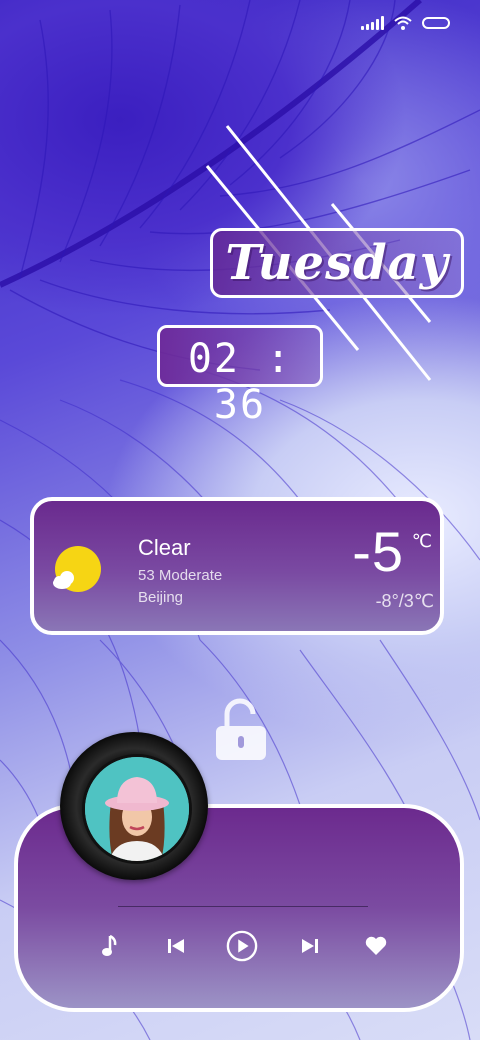 This screenshot has width=480, height=1040. Describe the element at coordinates (180, 575) in the screenshot. I see `air-quality: 53 Moderate` at that location.